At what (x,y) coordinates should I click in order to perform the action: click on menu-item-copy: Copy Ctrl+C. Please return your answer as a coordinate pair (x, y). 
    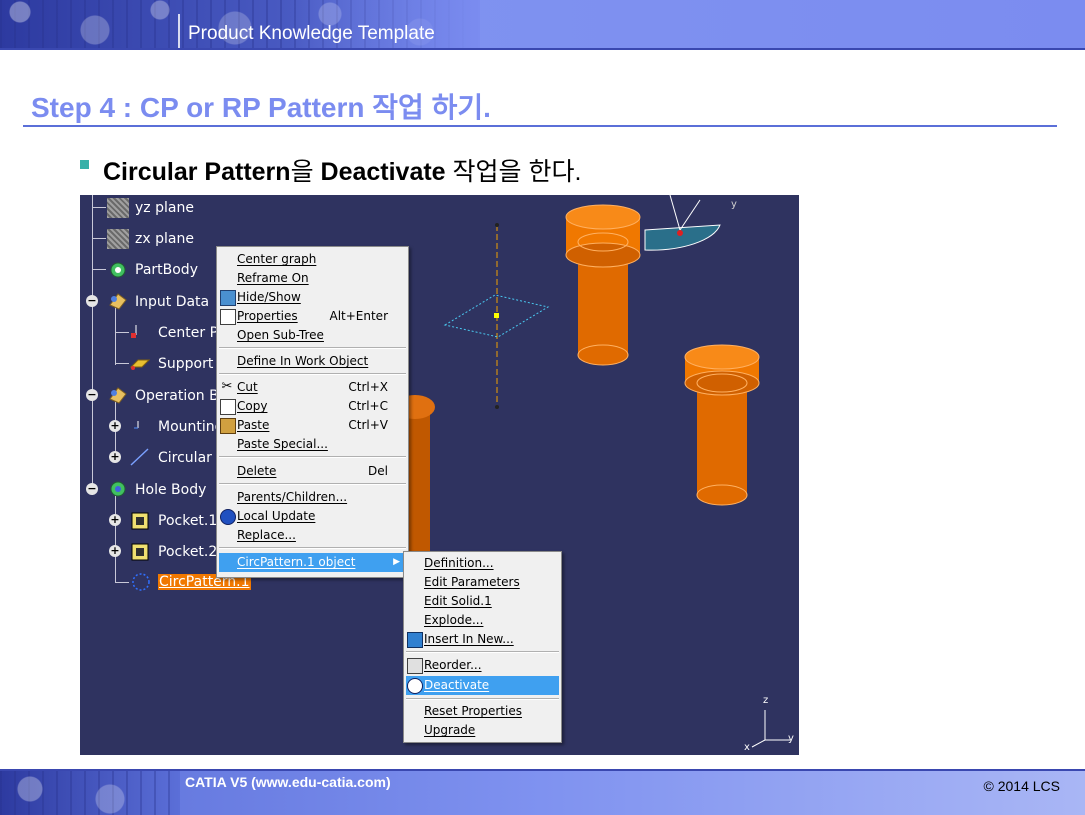
    Looking at the image, I should click on (312, 406).